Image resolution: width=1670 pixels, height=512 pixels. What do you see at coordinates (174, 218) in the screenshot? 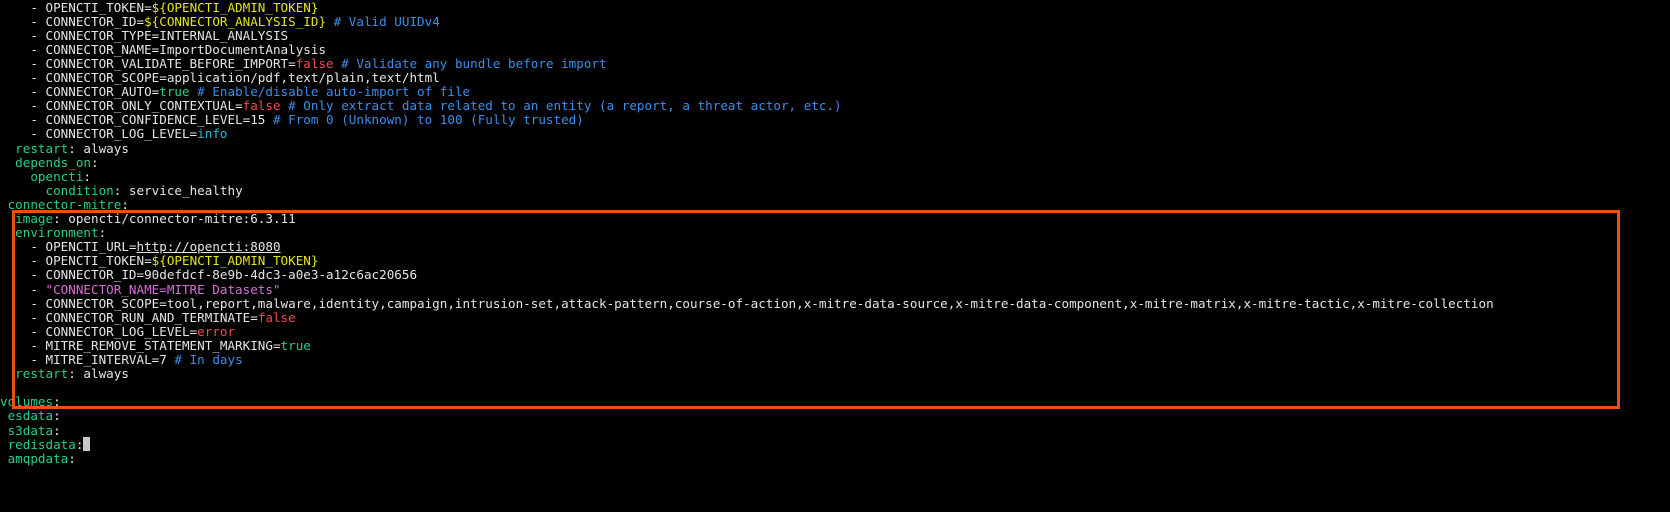
I see `code-token: : opencti/connector-mitre:6.3.11` at bounding box center [174, 218].